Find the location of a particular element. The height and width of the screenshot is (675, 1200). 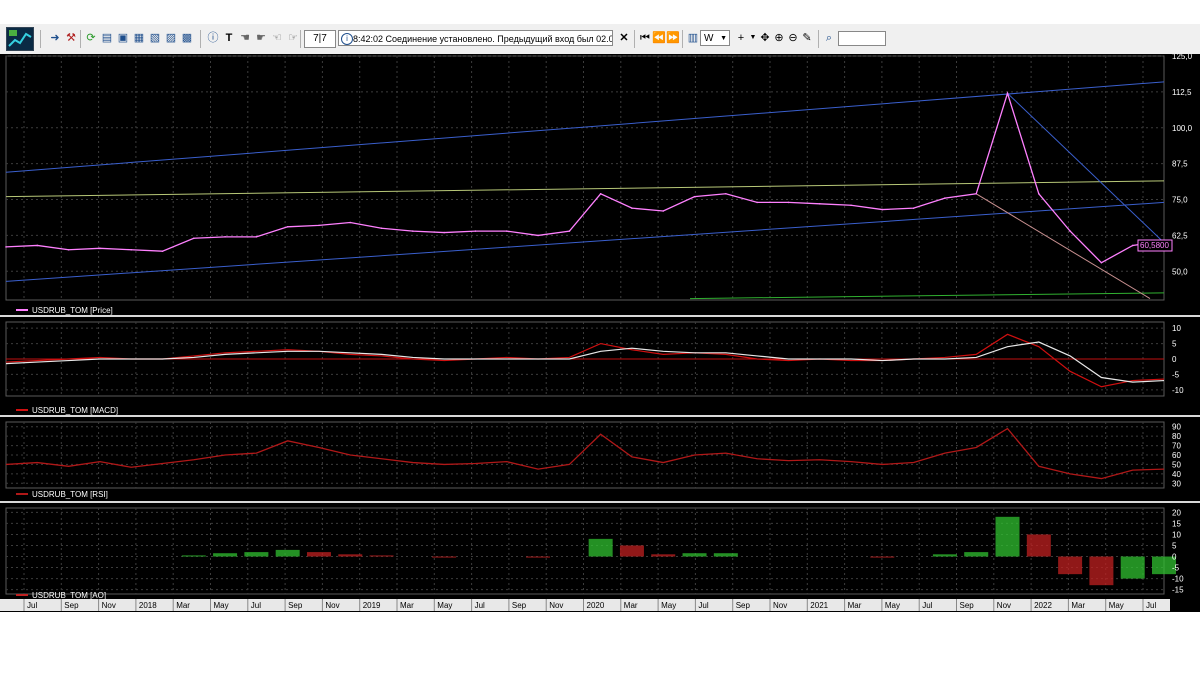

window-icon: ▧ is located at coordinates (155, 38).